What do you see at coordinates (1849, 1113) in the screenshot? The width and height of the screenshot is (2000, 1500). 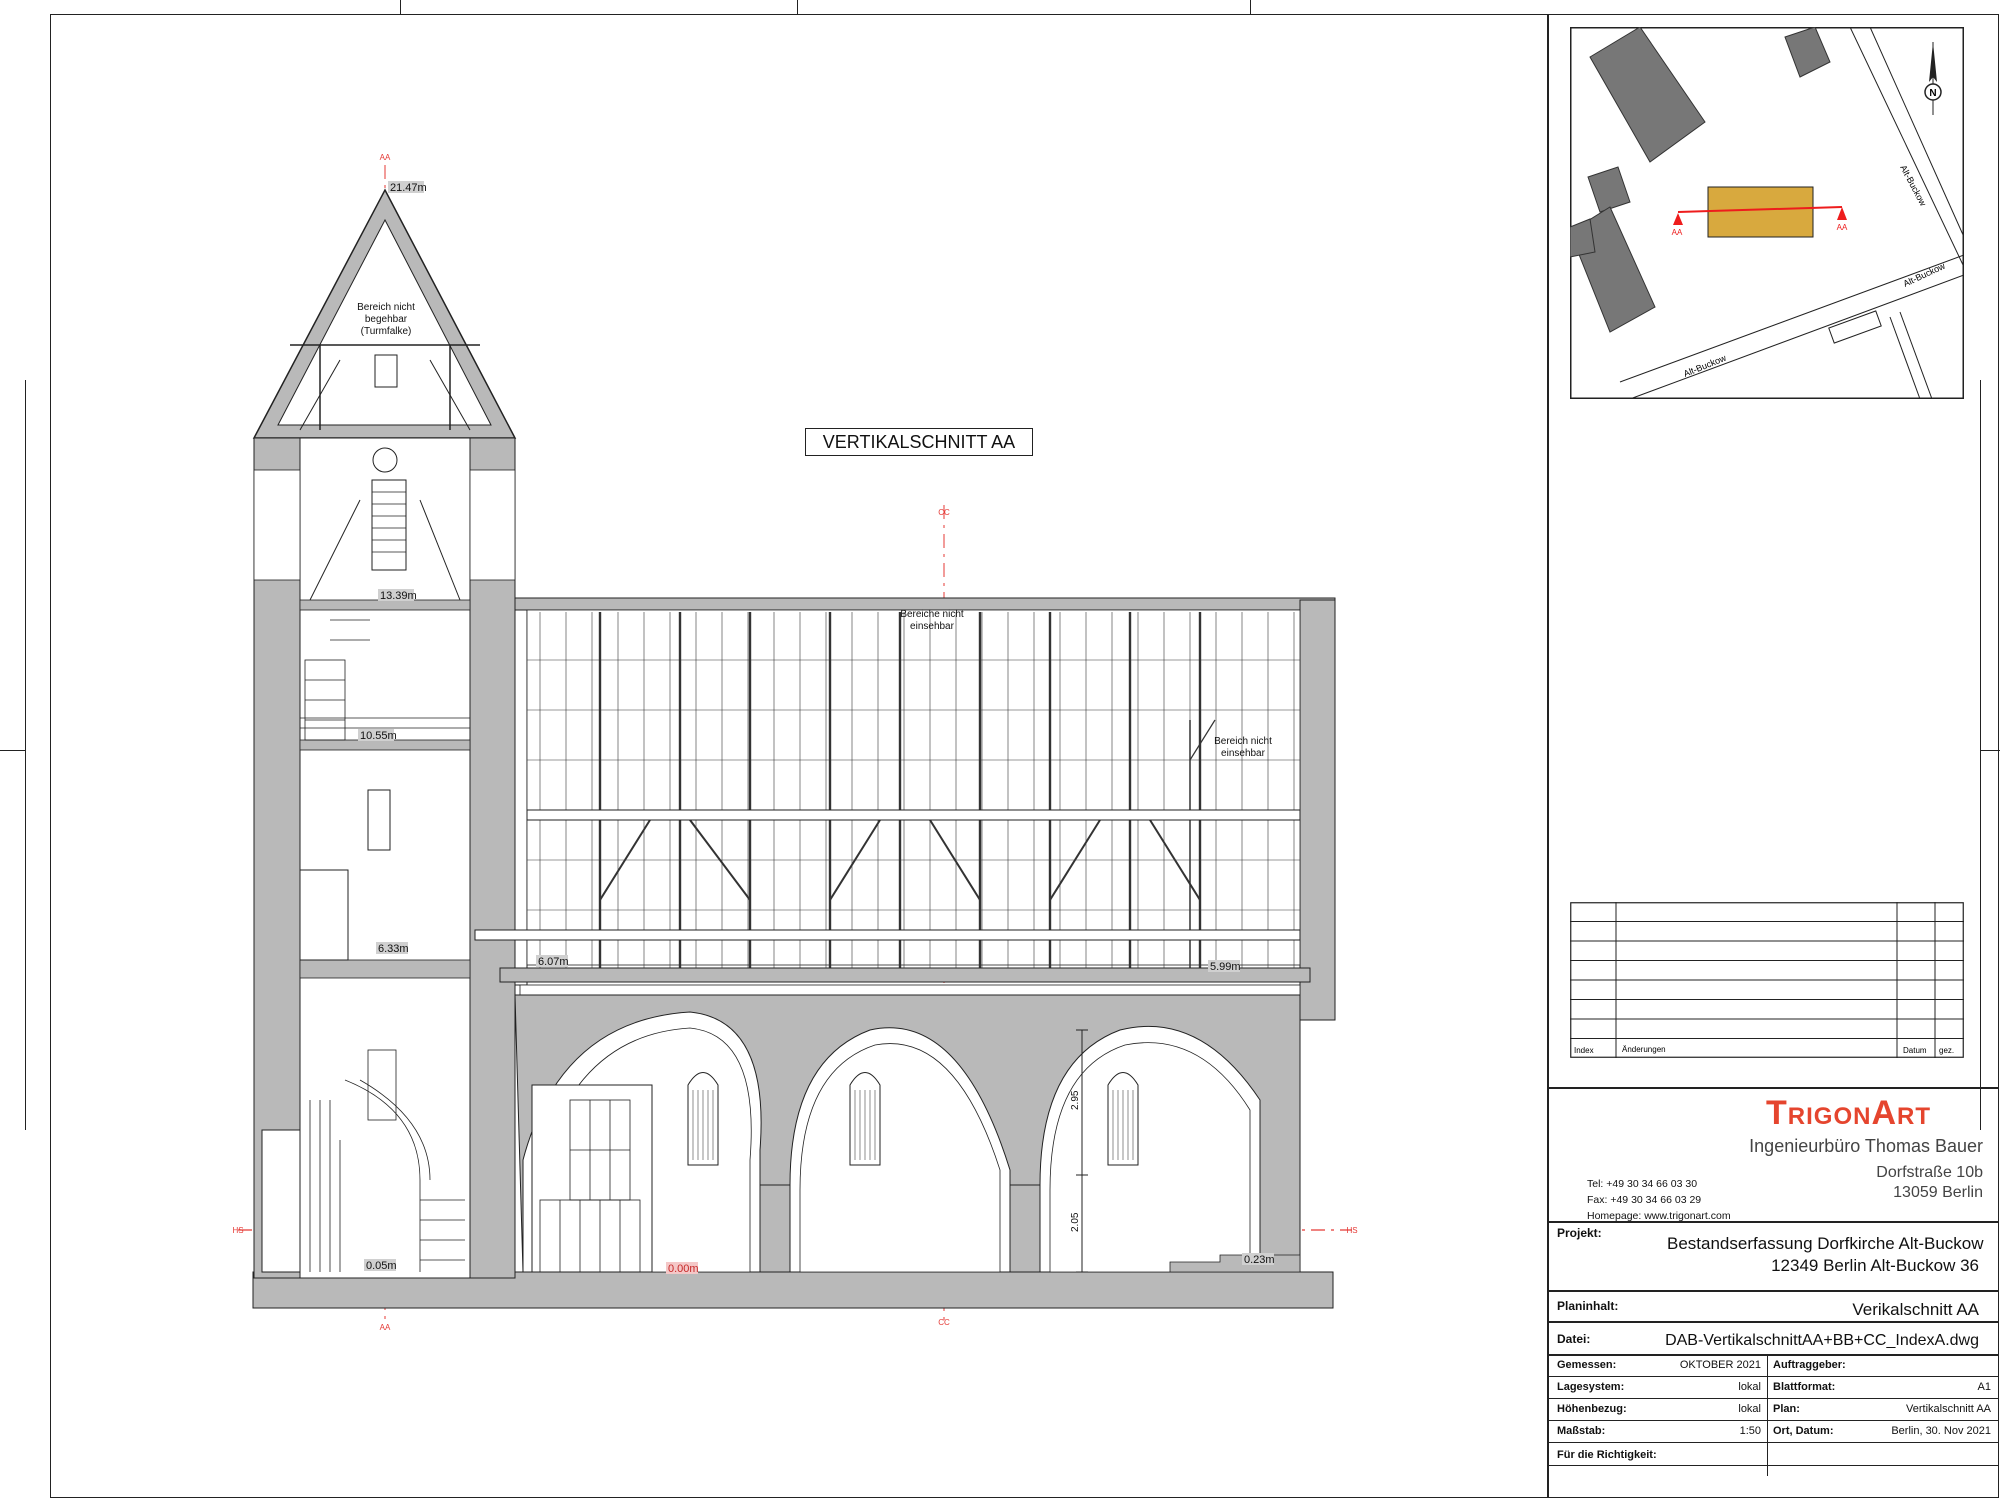 I see `brand-logo: TRIGONART` at bounding box center [1849, 1113].